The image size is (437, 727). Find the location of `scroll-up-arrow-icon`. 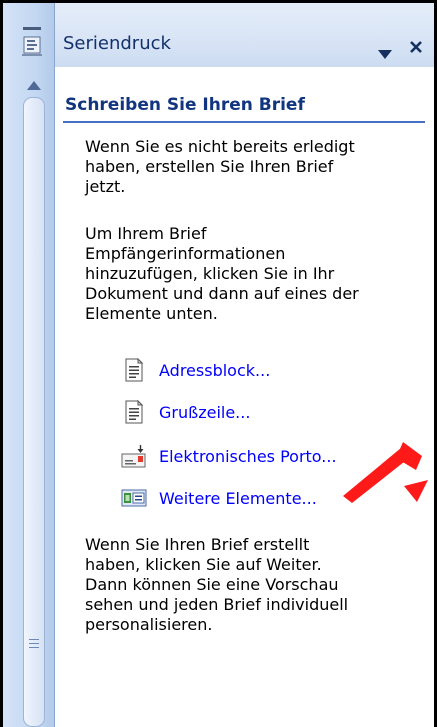

scroll-up-arrow-icon is located at coordinates (34, 85).